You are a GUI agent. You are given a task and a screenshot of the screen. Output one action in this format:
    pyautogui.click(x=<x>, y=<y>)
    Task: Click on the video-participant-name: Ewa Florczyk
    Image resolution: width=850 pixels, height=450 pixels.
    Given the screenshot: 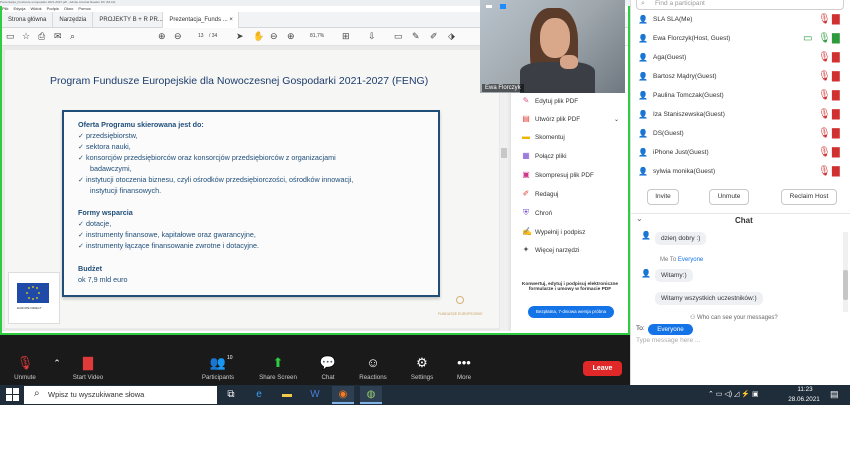 What is the action you would take?
    pyautogui.click(x=503, y=88)
    